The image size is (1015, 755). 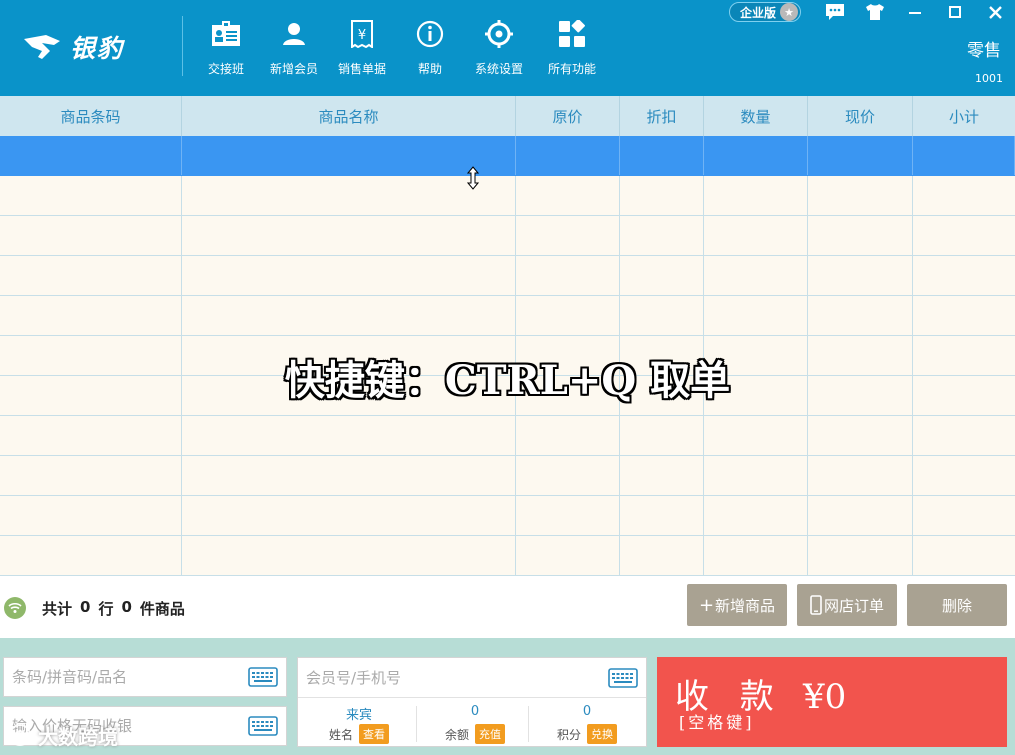 I want to click on nav-label: 新增会员, so click(x=293, y=69).